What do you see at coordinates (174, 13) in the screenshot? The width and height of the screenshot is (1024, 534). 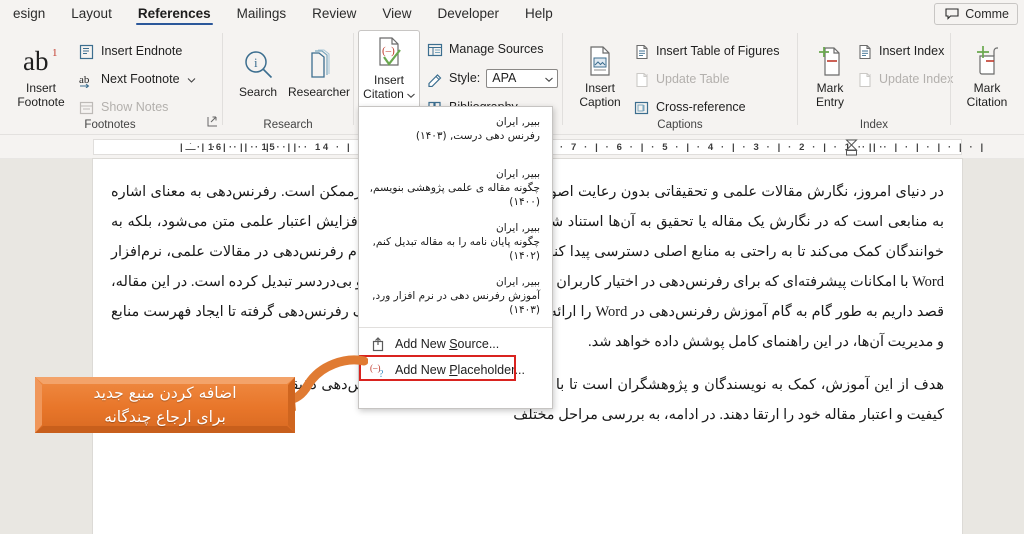 I see `tab-references: References` at bounding box center [174, 13].